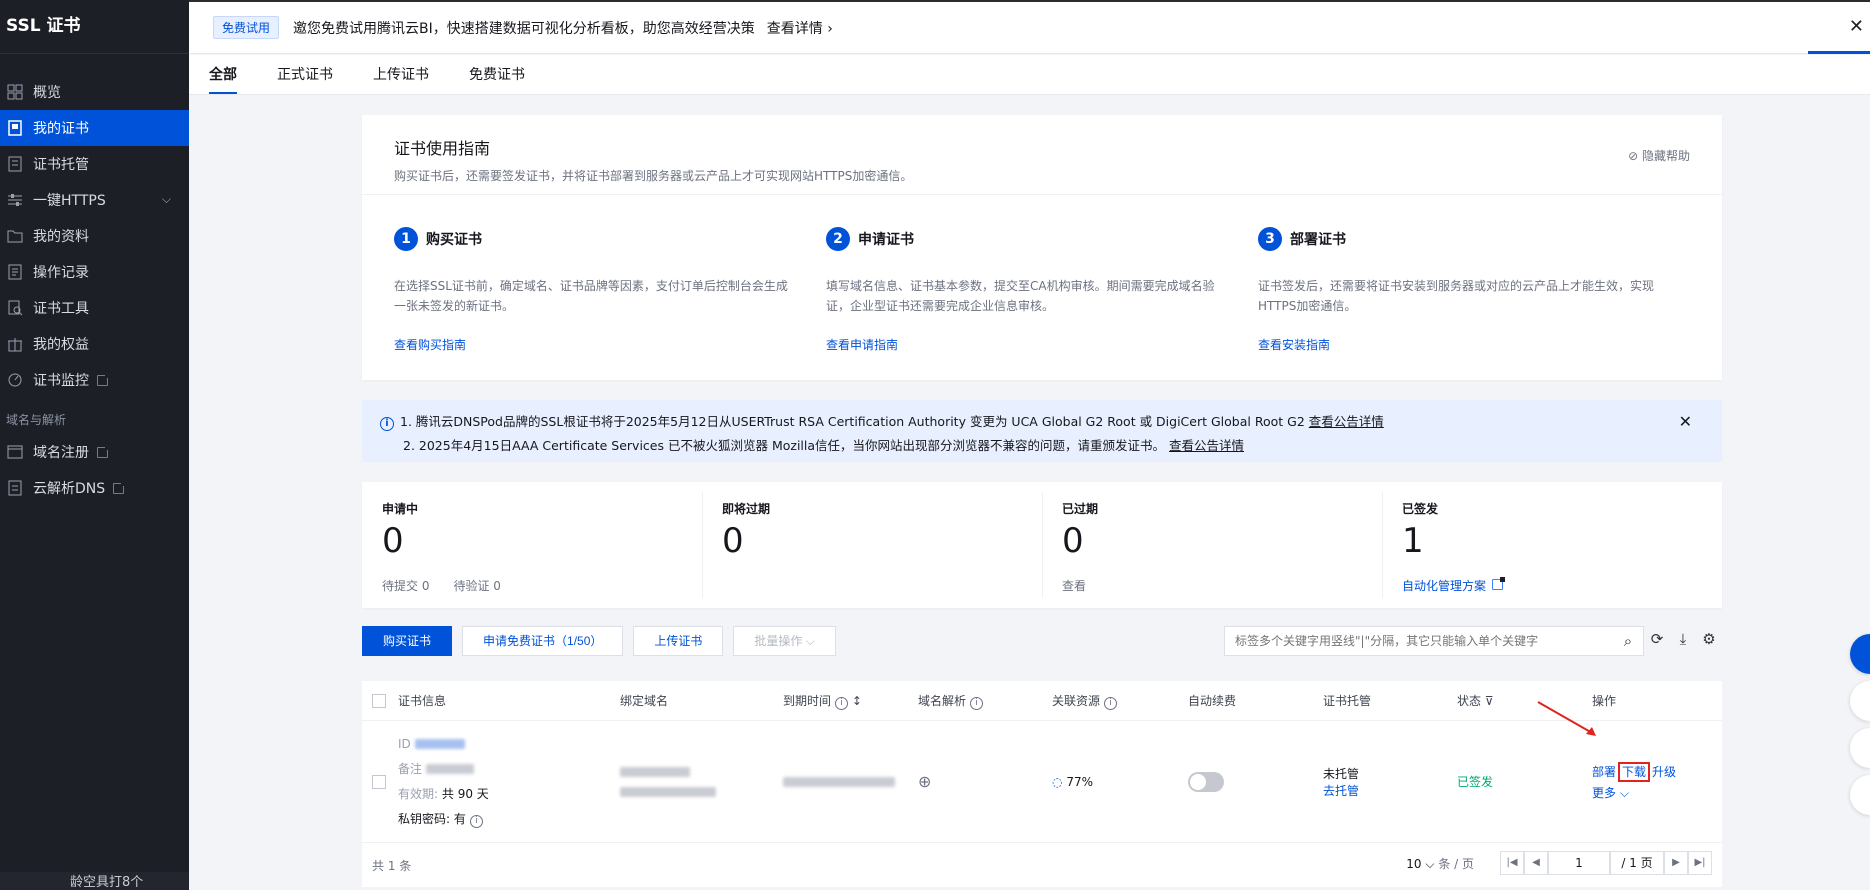  Describe the element at coordinates (404, 743) in the screenshot. I see `id-label: ID` at that location.